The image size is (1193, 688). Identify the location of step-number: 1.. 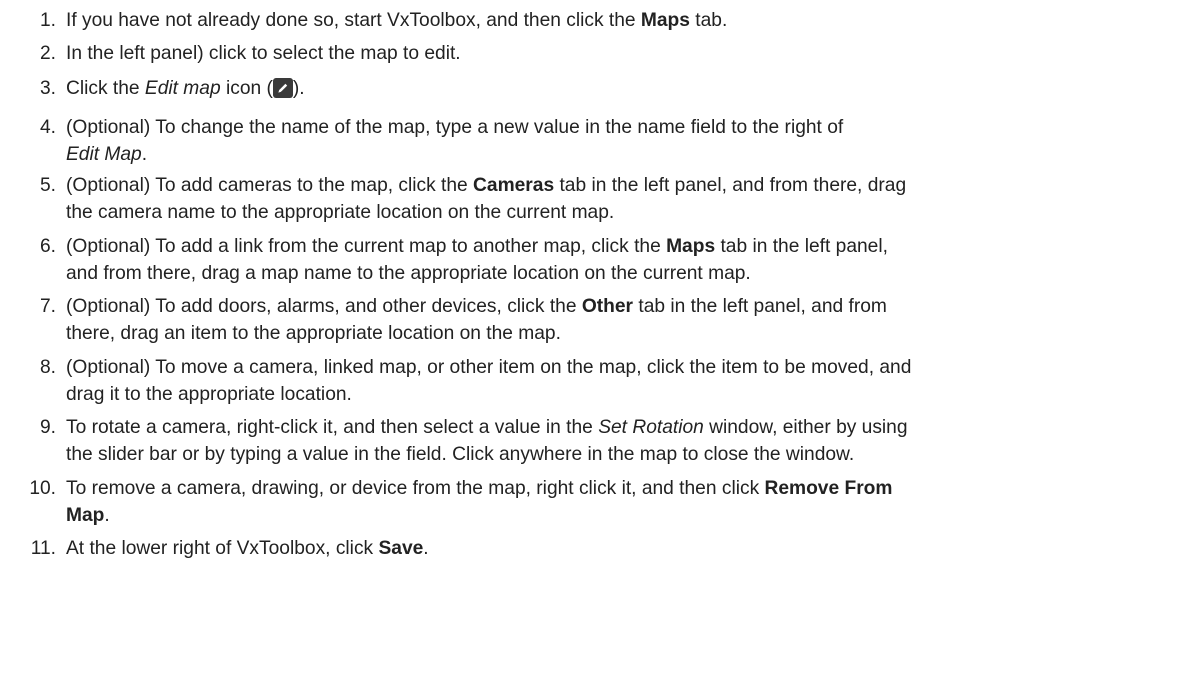
(47, 20).